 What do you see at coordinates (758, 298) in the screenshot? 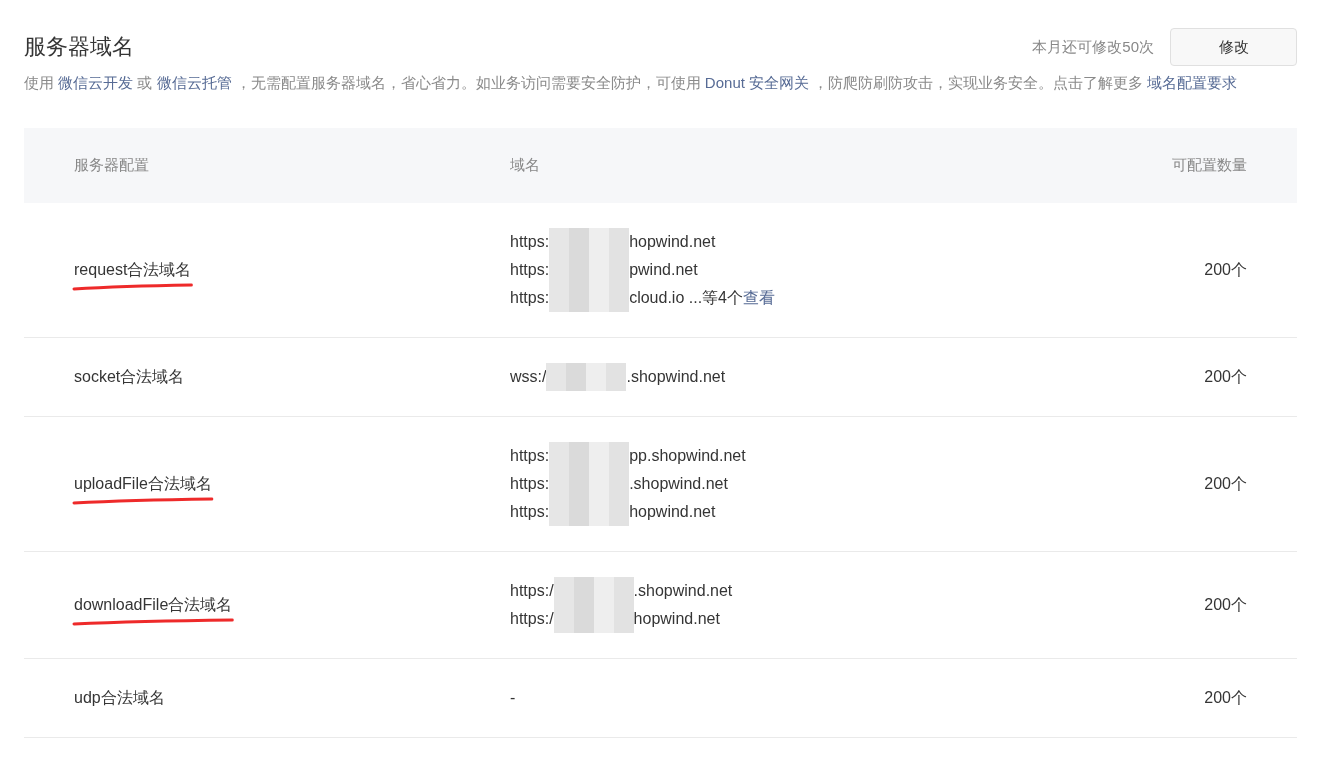
I see `view-link: 查看` at bounding box center [758, 298].